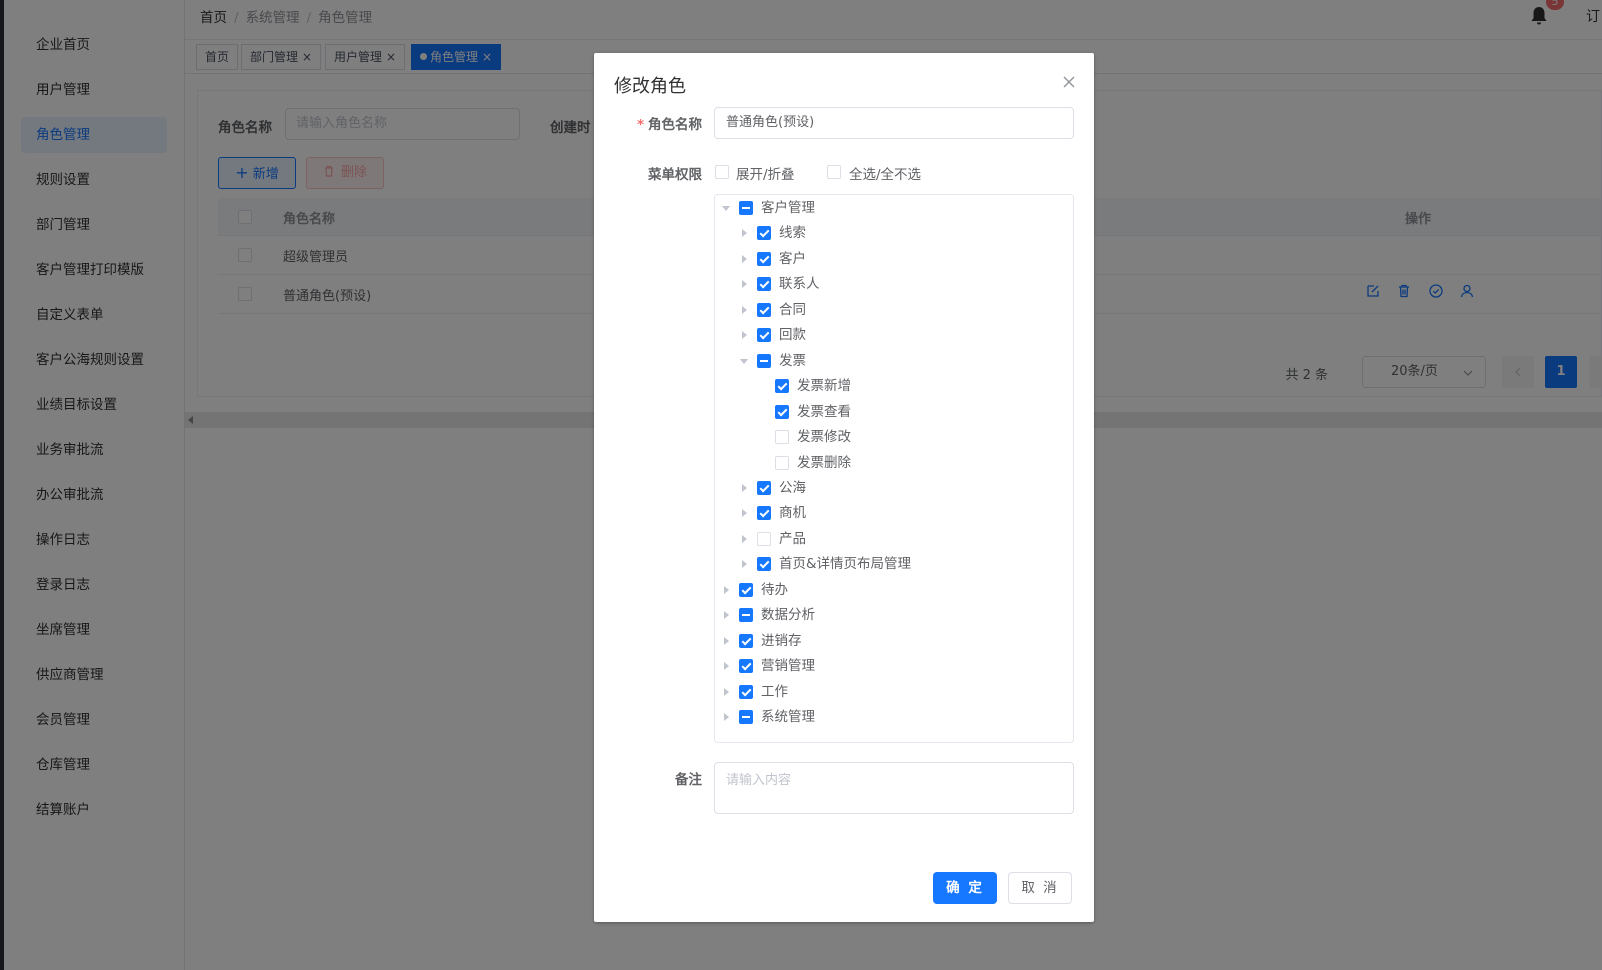 The width and height of the screenshot is (1602, 970). What do you see at coordinates (894, 412) in the screenshot?
I see `tree-node: 发票查看` at bounding box center [894, 412].